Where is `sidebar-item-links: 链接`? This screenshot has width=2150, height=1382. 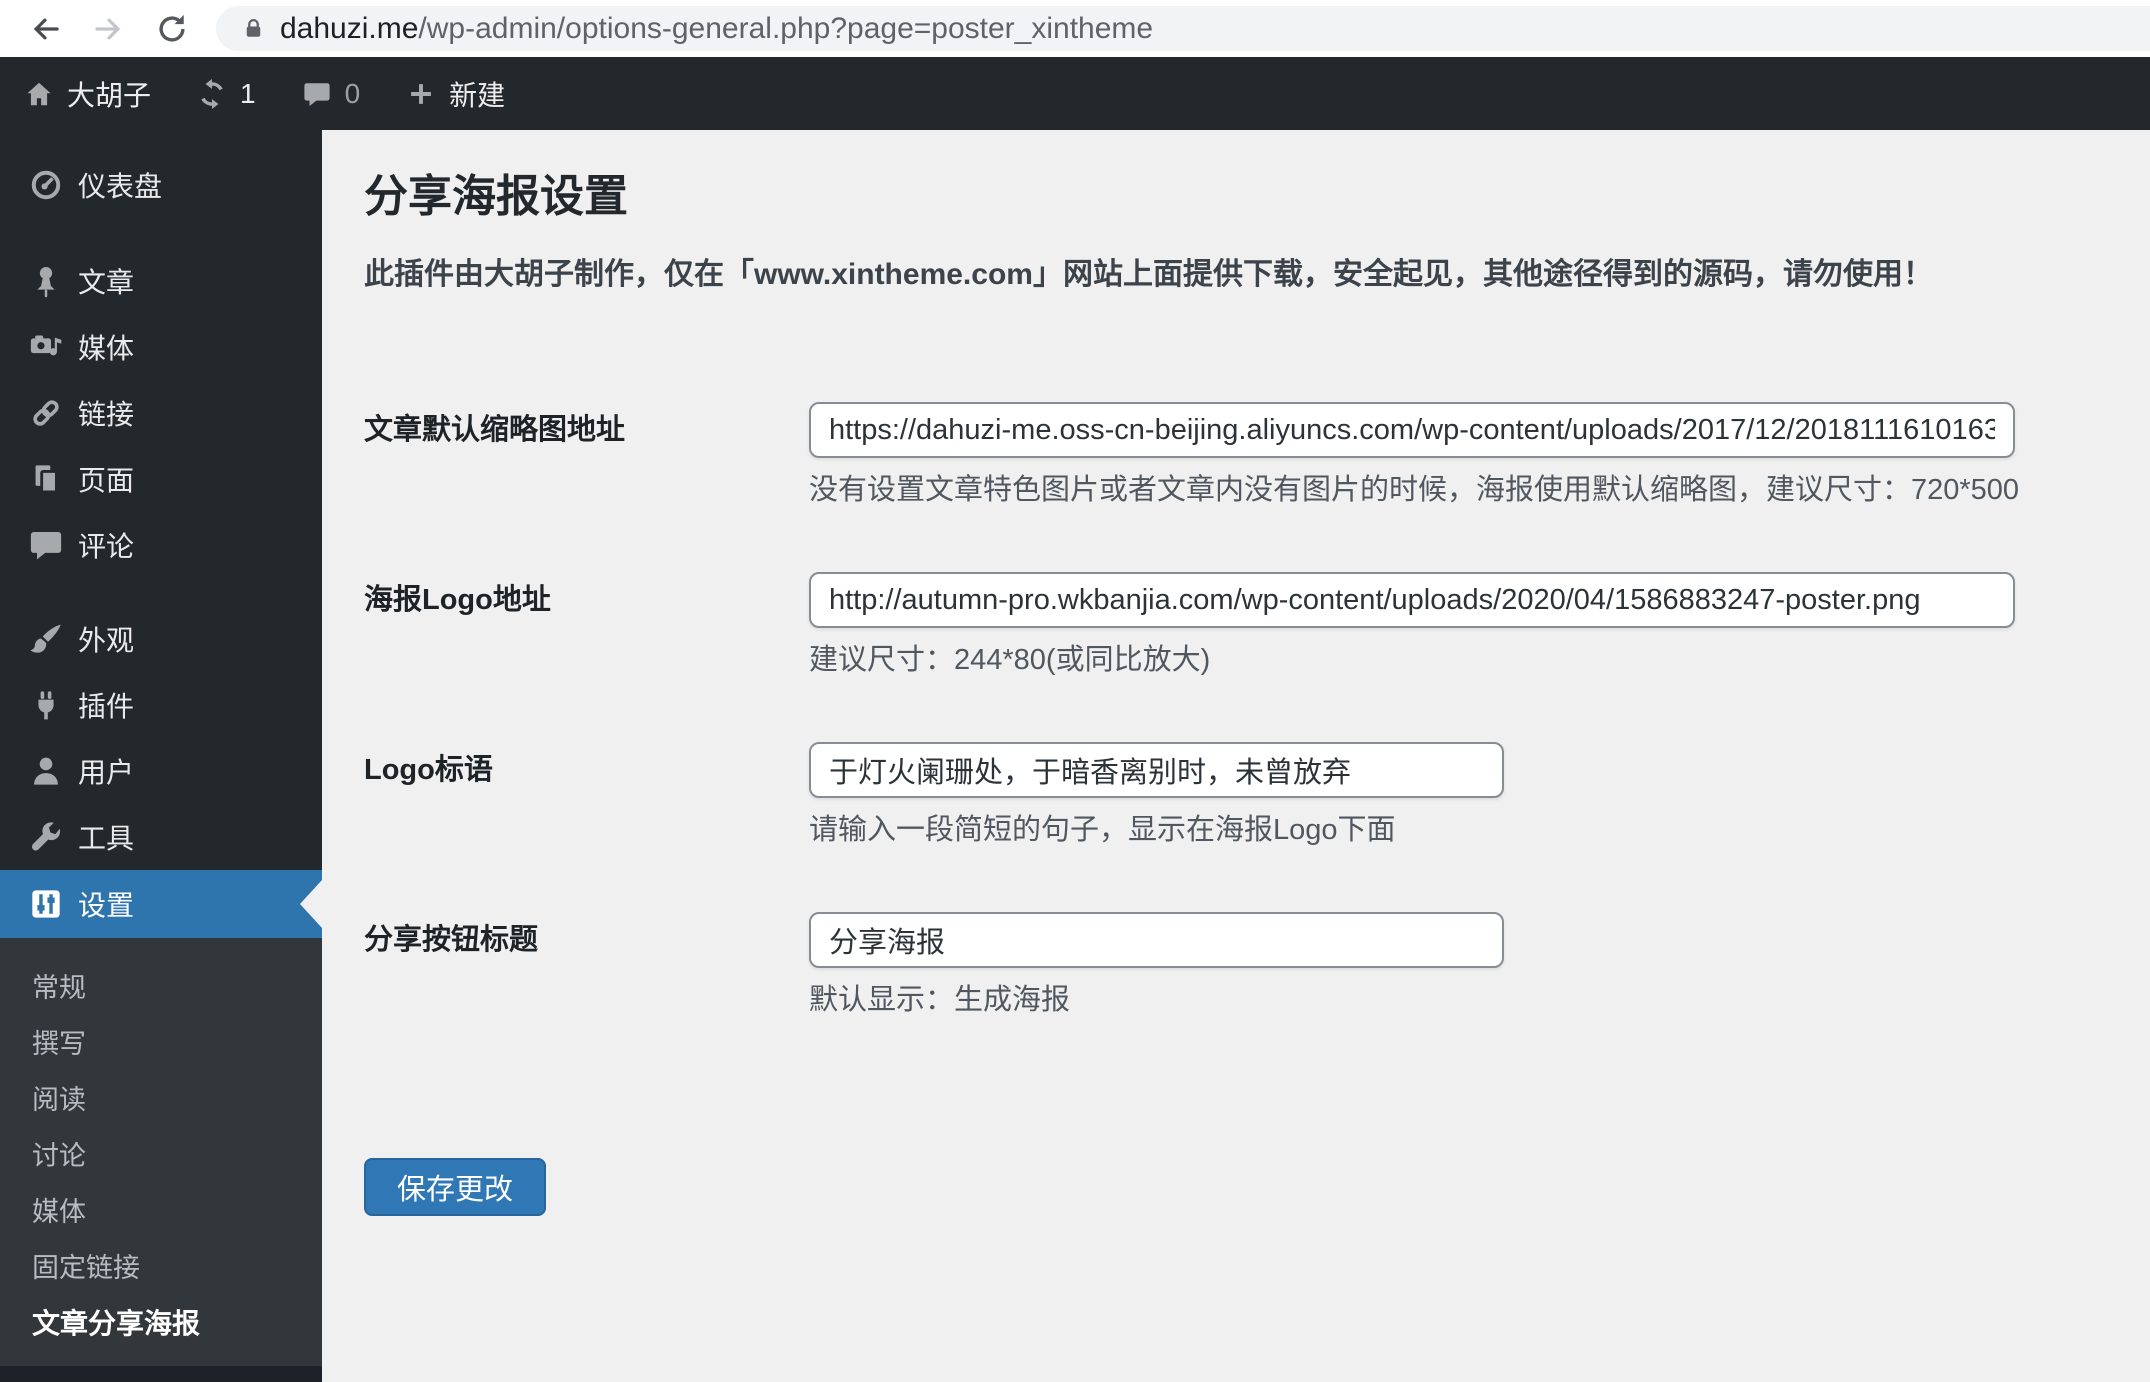
sidebar-item-links: 链接 is located at coordinates (161, 413).